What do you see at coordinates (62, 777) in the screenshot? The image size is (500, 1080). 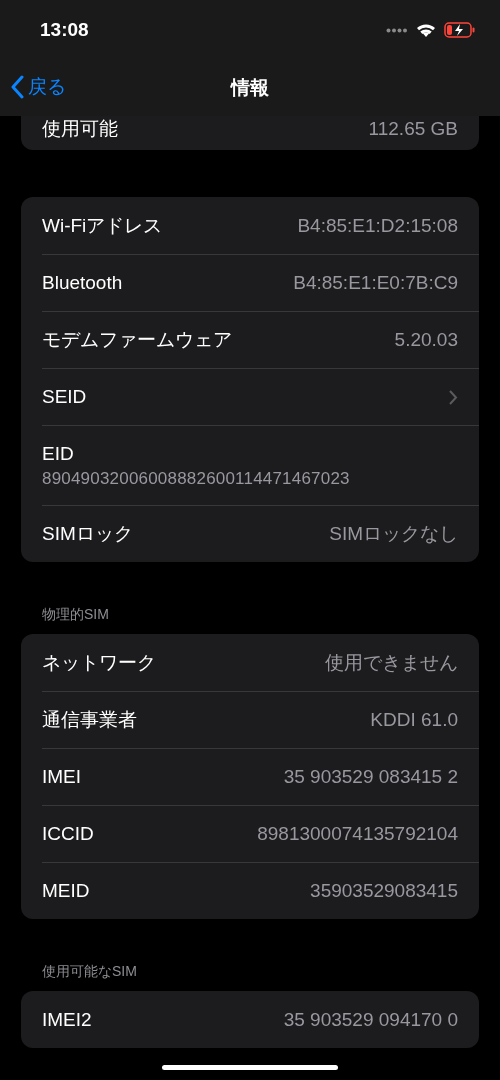 I see `row-label: IMEI` at bounding box center [62, 777].